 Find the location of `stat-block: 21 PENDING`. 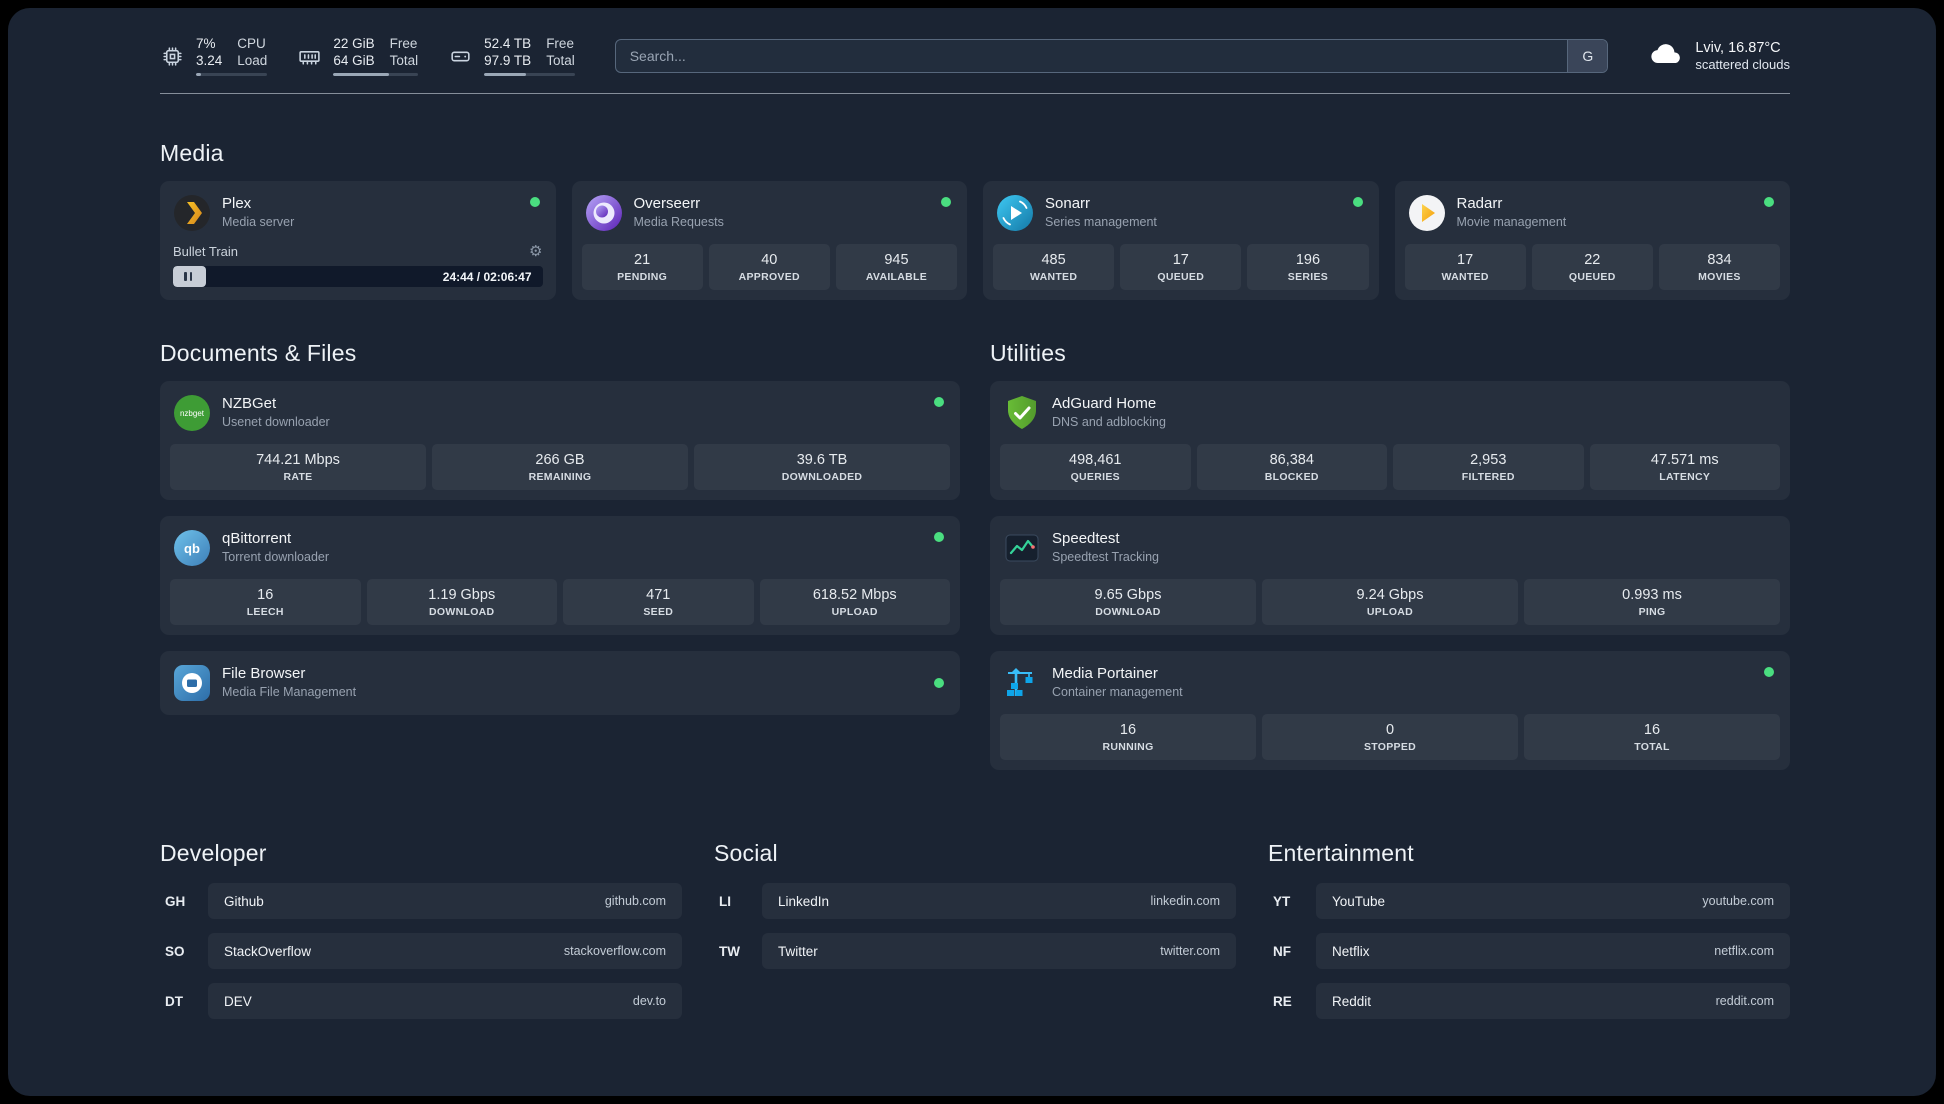

stat-block: 21 PENDING is located at coordinates (642, 267).